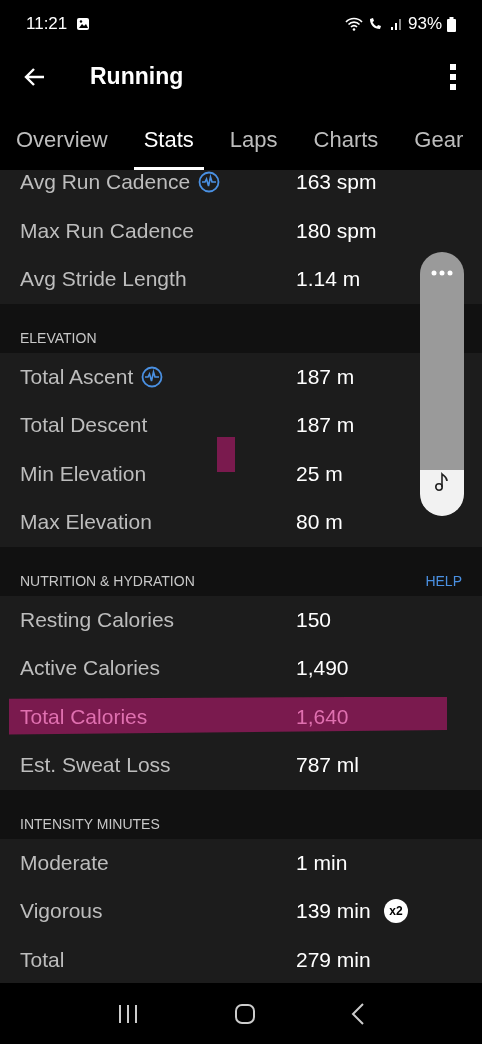 The image size is (482, 1044). I want to click on call-icon, so click(375, 24).